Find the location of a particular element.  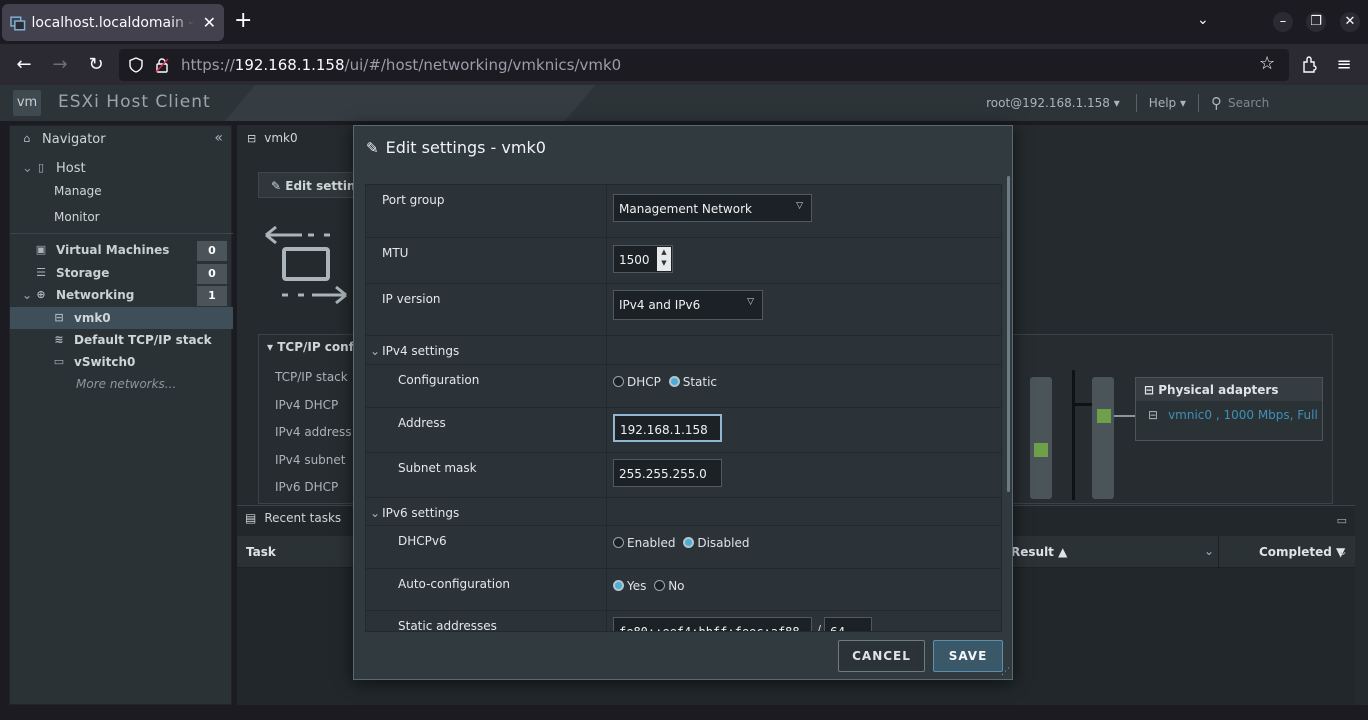

subnet-label: Subnet mask is located at coordinates (486, 475).